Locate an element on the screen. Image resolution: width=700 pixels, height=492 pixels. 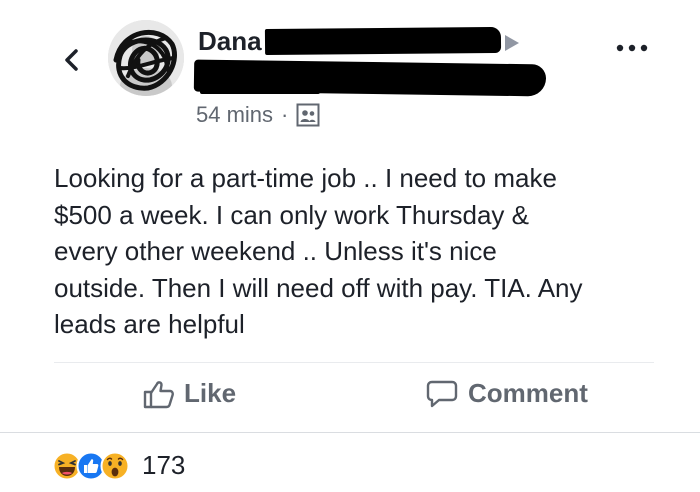
comment-button: Comment is located at coordinates (507, 393).